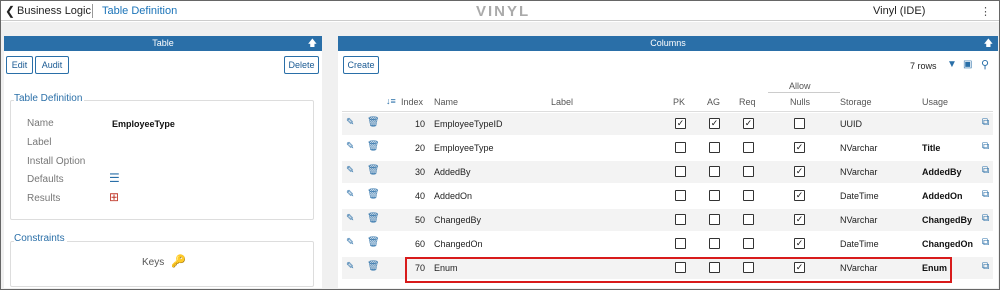 The width and height of the screenshot is (1000, 290). What do you see at coordinates (453, 196) in the screenshot?
I see `name-cell: AddedOn` at bounding box center [453, 196].